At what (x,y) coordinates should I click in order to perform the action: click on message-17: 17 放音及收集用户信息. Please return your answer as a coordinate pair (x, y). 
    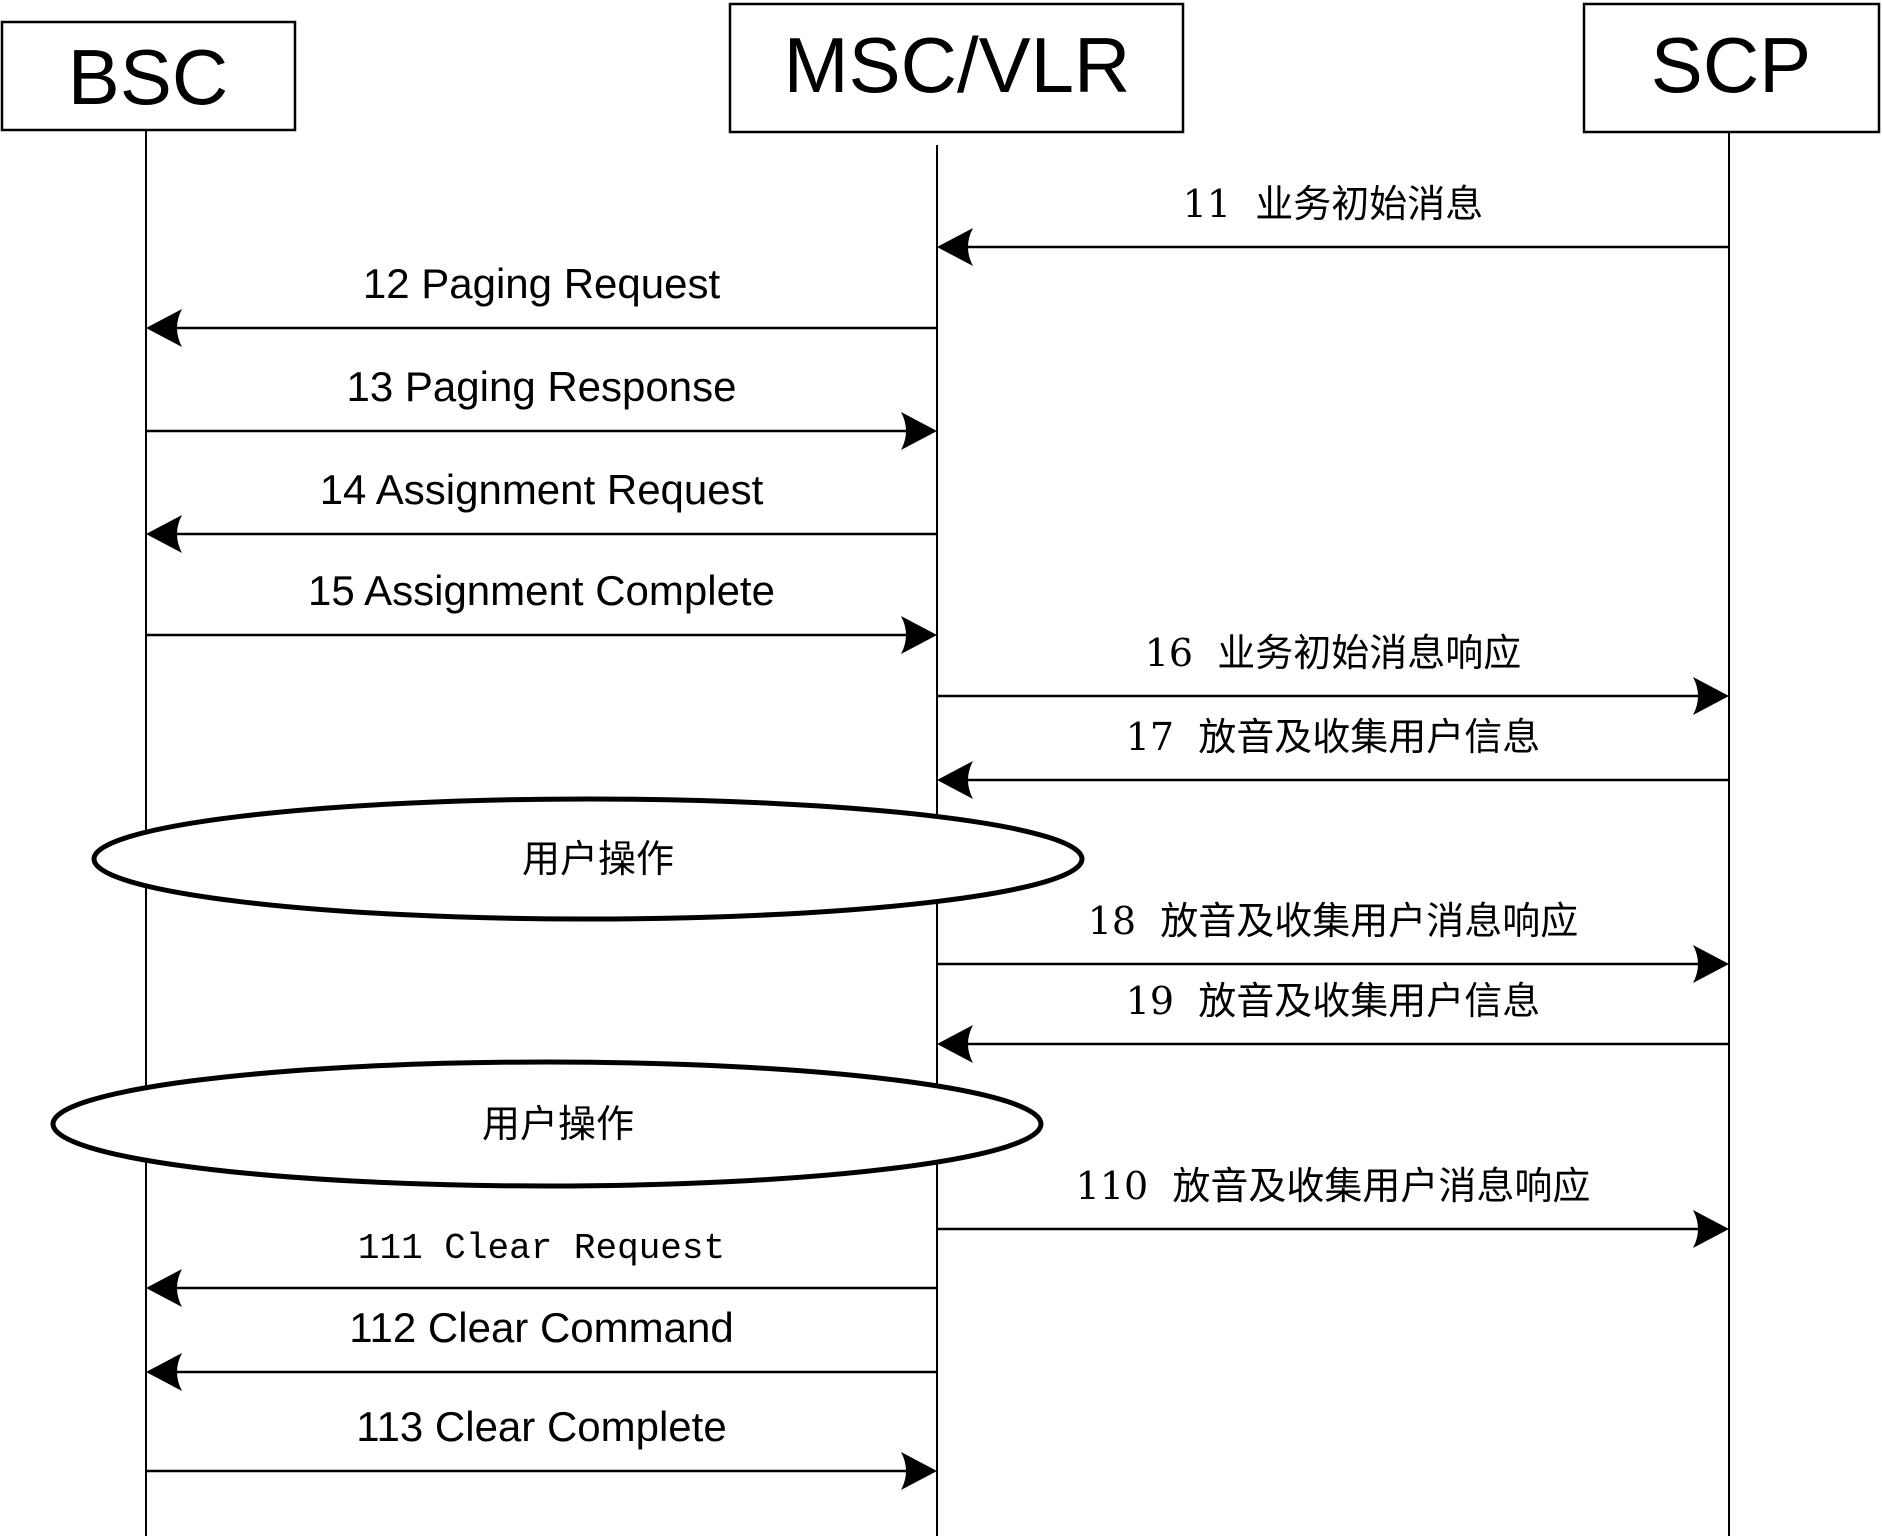
    Looking at the image, I should click on (1333, 757).